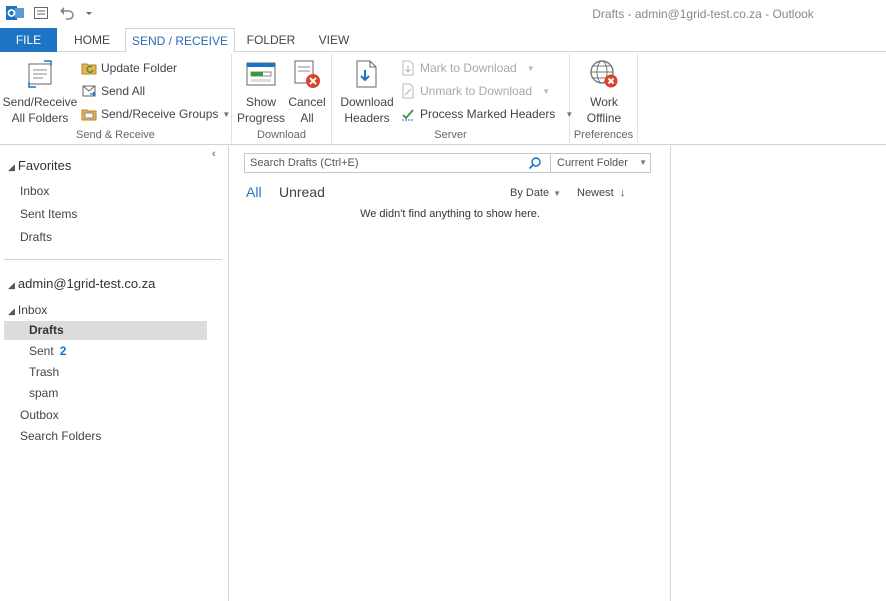  What do you see at coordinates (367, 74) in the screenshot?
I see `download-headers-icon` at bounding box center [367, 74].